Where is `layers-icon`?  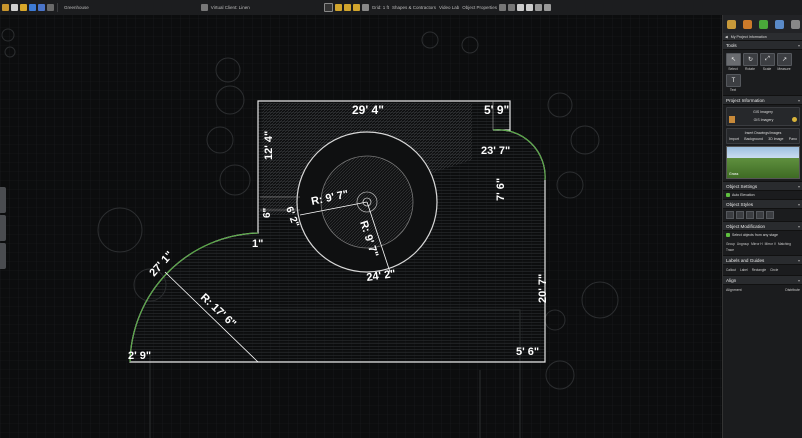
layers-icon is located at coordinates (511, 7).